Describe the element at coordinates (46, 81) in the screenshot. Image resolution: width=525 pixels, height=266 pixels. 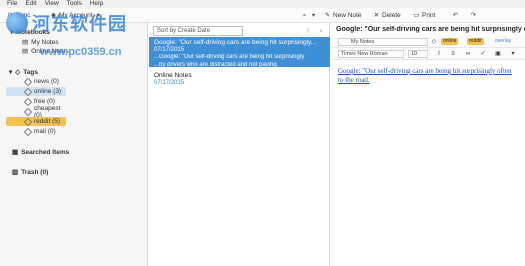
I see `tag-label: news (0)` at that location.